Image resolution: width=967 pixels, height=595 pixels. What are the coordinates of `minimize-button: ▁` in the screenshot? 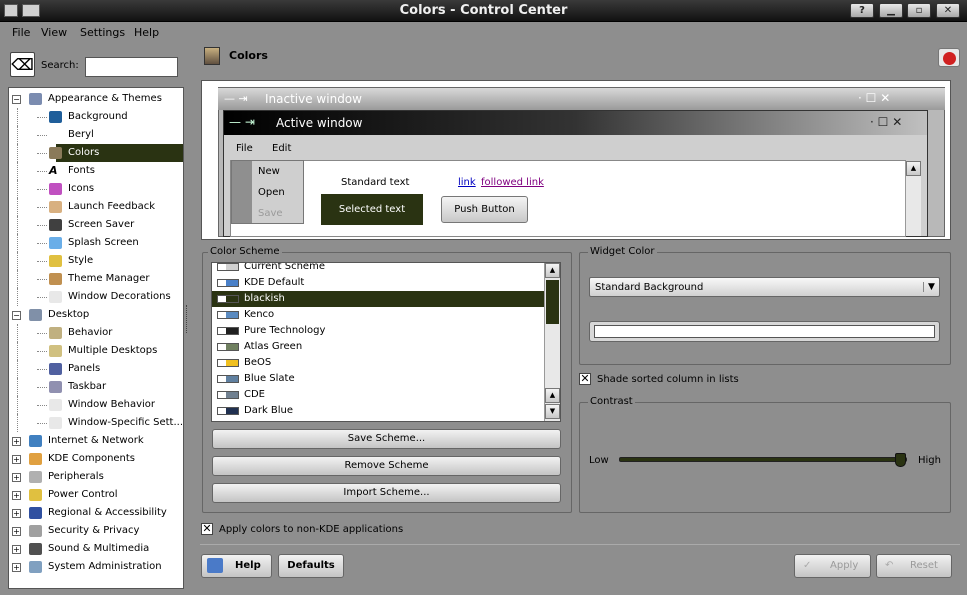 It's located at (891, 10).